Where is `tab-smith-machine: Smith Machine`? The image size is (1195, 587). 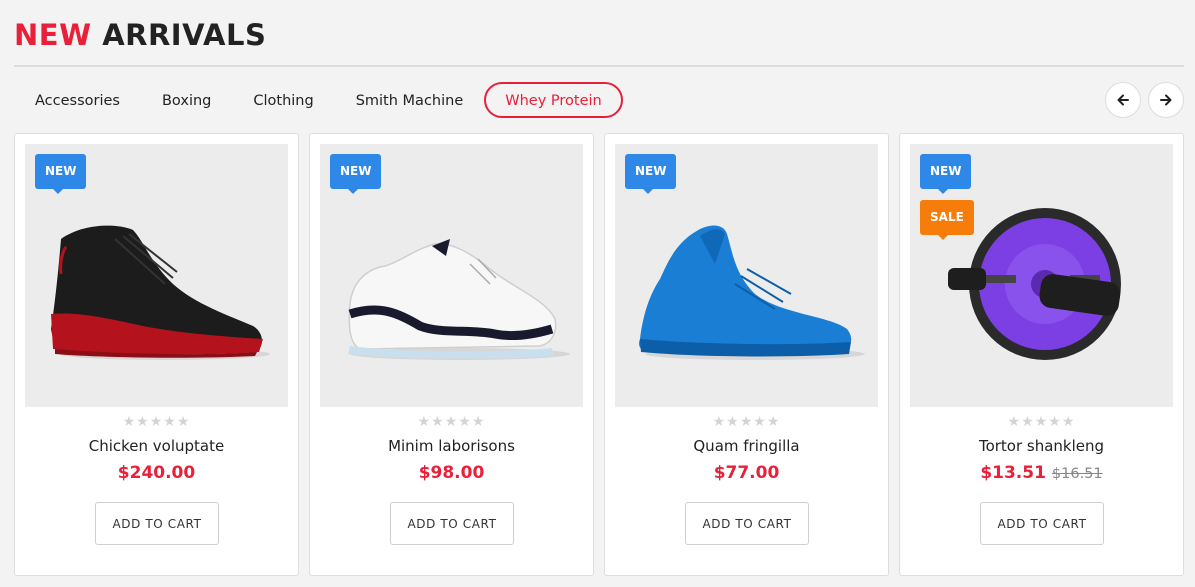
tab-smith-machine: Smith Machine is located at coordinates (410, 100).